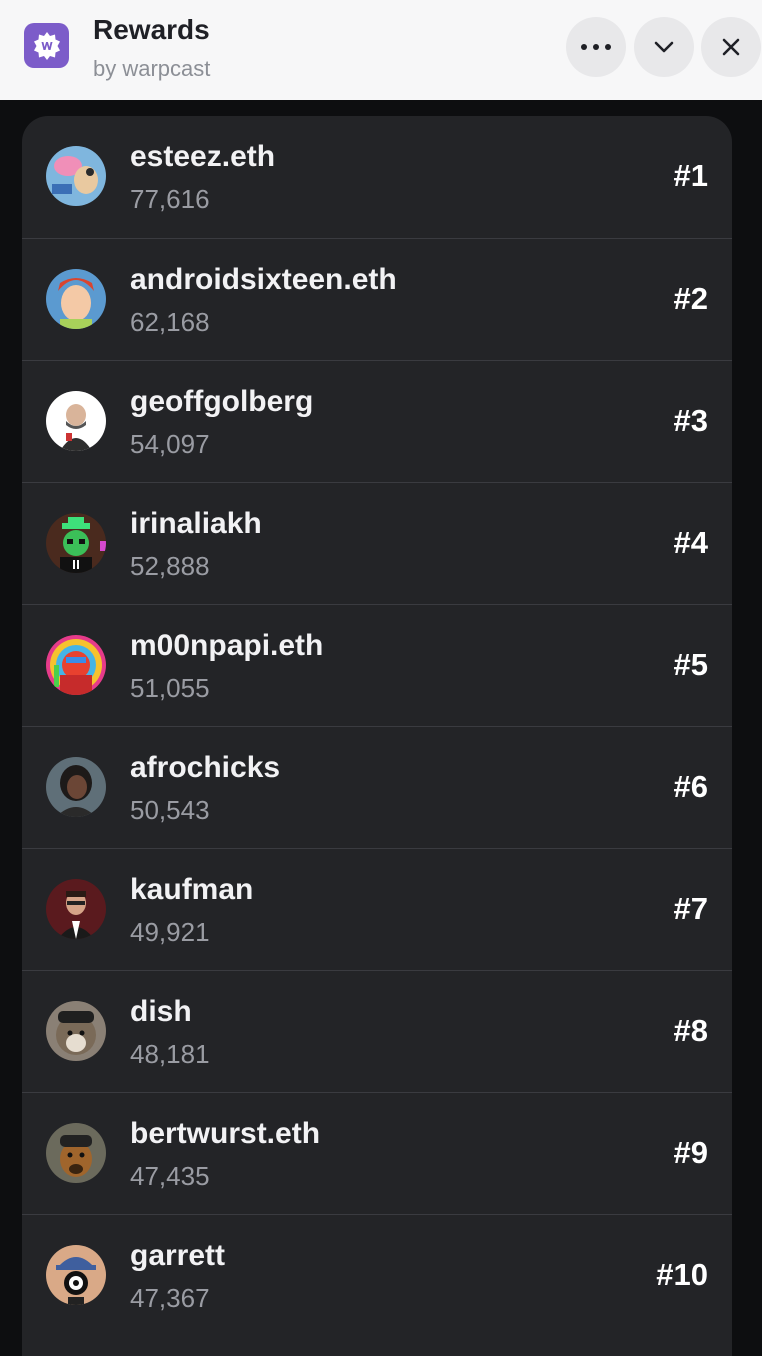 This screenshot has height=1356, width=762. What do you see at coordinates (690, 420) in the screenshot?
I see `rank: #3` at bounding box center [690, 420].